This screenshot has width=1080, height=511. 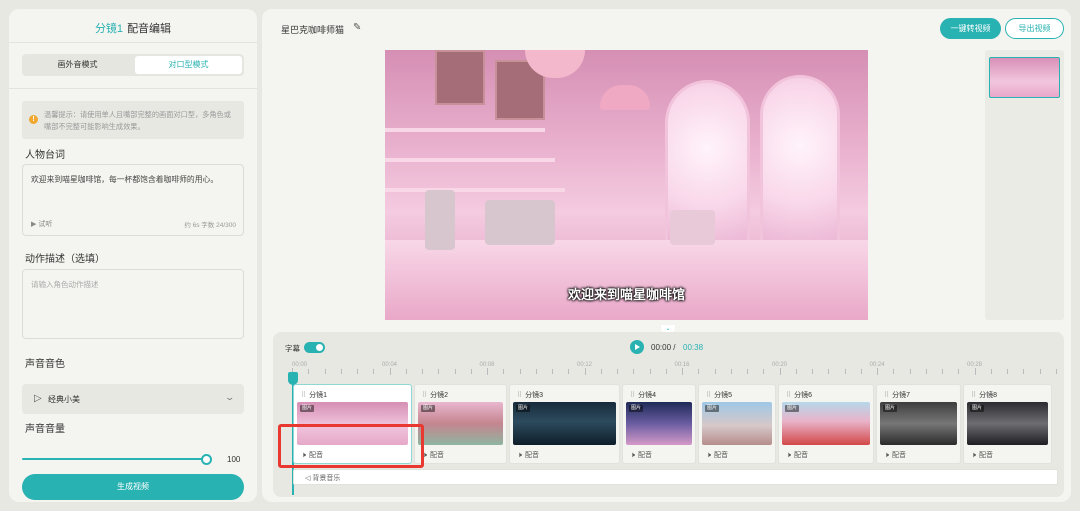 I want to click on export-video-button: 导出视频, so click(x=1034, y=28).